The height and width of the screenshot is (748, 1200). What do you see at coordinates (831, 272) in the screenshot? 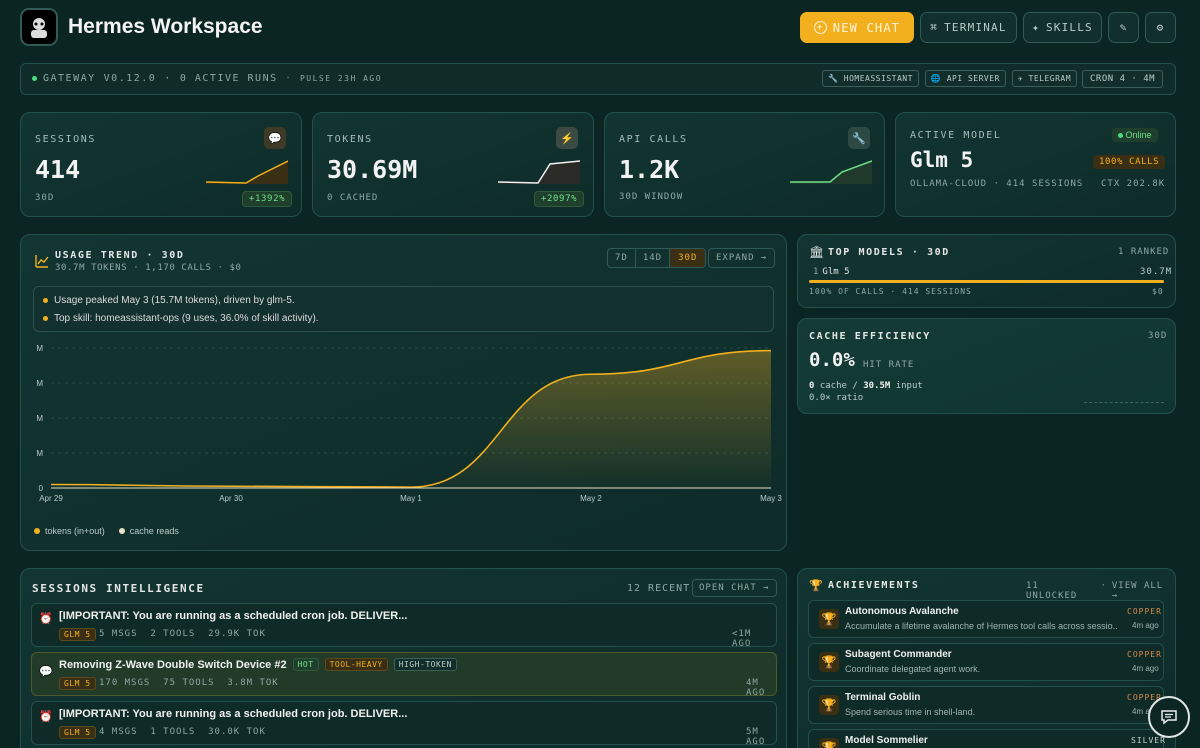
I see `model-rank-row: 1 Glm 5` at bounding box center [831, 272].